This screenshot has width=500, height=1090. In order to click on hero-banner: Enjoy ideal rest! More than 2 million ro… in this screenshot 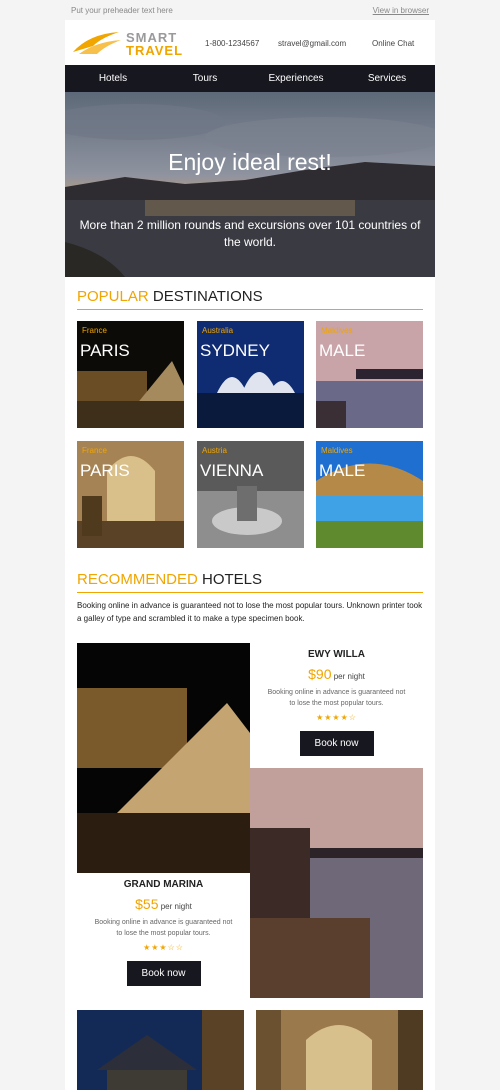, I will do `click(250, 184)`.